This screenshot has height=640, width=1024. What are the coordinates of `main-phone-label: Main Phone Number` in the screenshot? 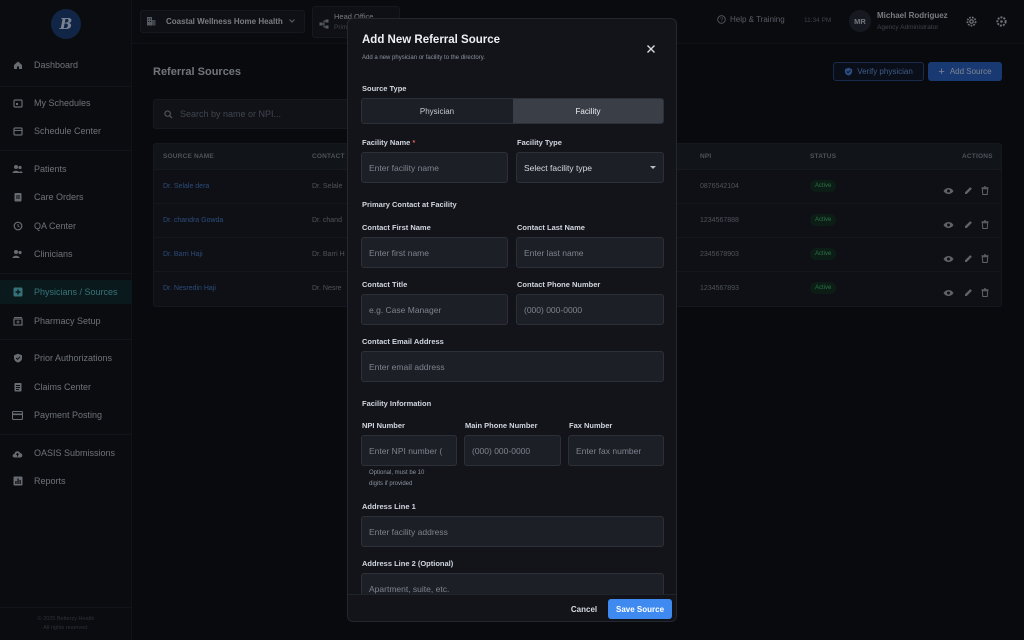 It's located at (501, 425).